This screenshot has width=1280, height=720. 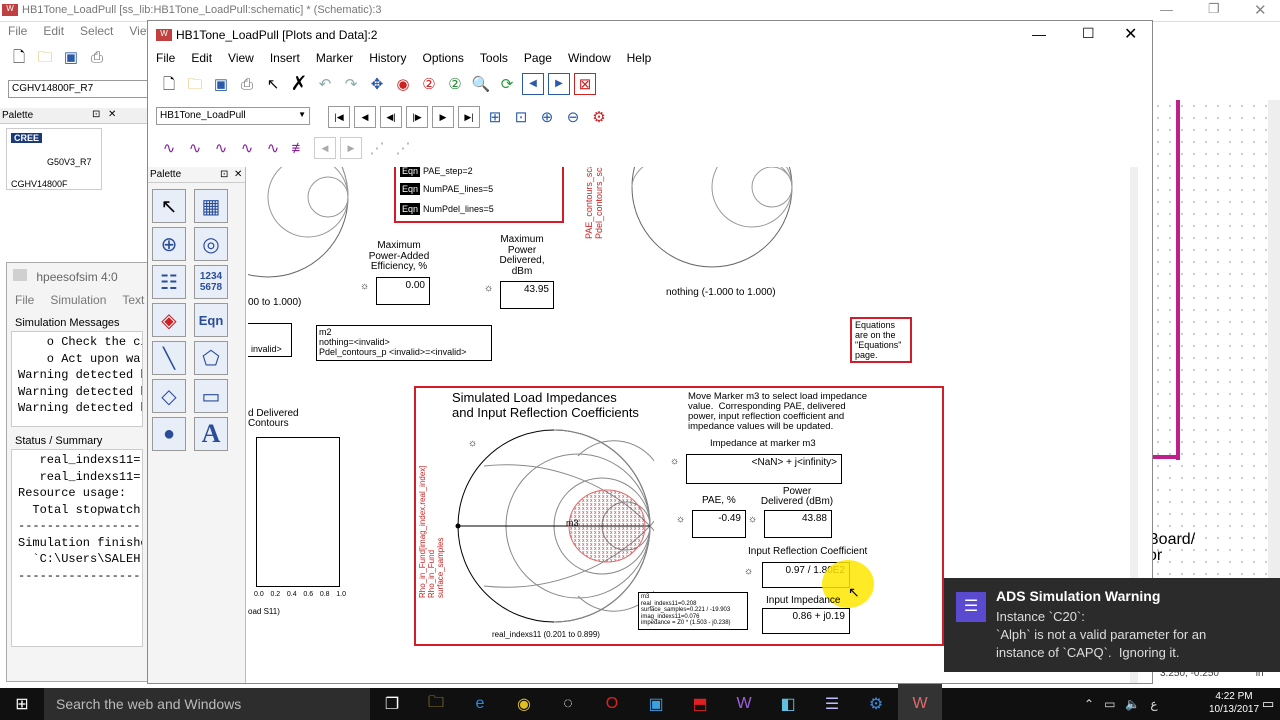 I want to click on step-back-icon: ◀, so click(x=365, y=117).